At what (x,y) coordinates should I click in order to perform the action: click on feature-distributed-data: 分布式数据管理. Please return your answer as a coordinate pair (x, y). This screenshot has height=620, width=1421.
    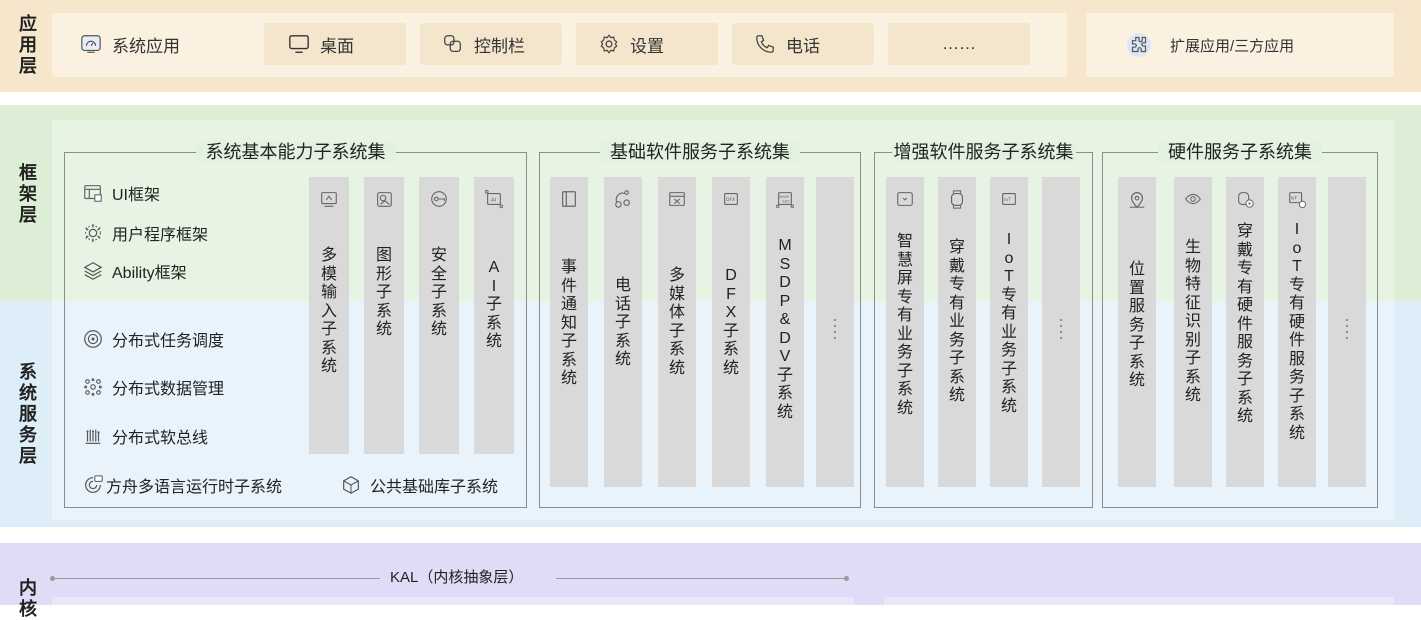
    Looking at the image, I should click on (153, 387).